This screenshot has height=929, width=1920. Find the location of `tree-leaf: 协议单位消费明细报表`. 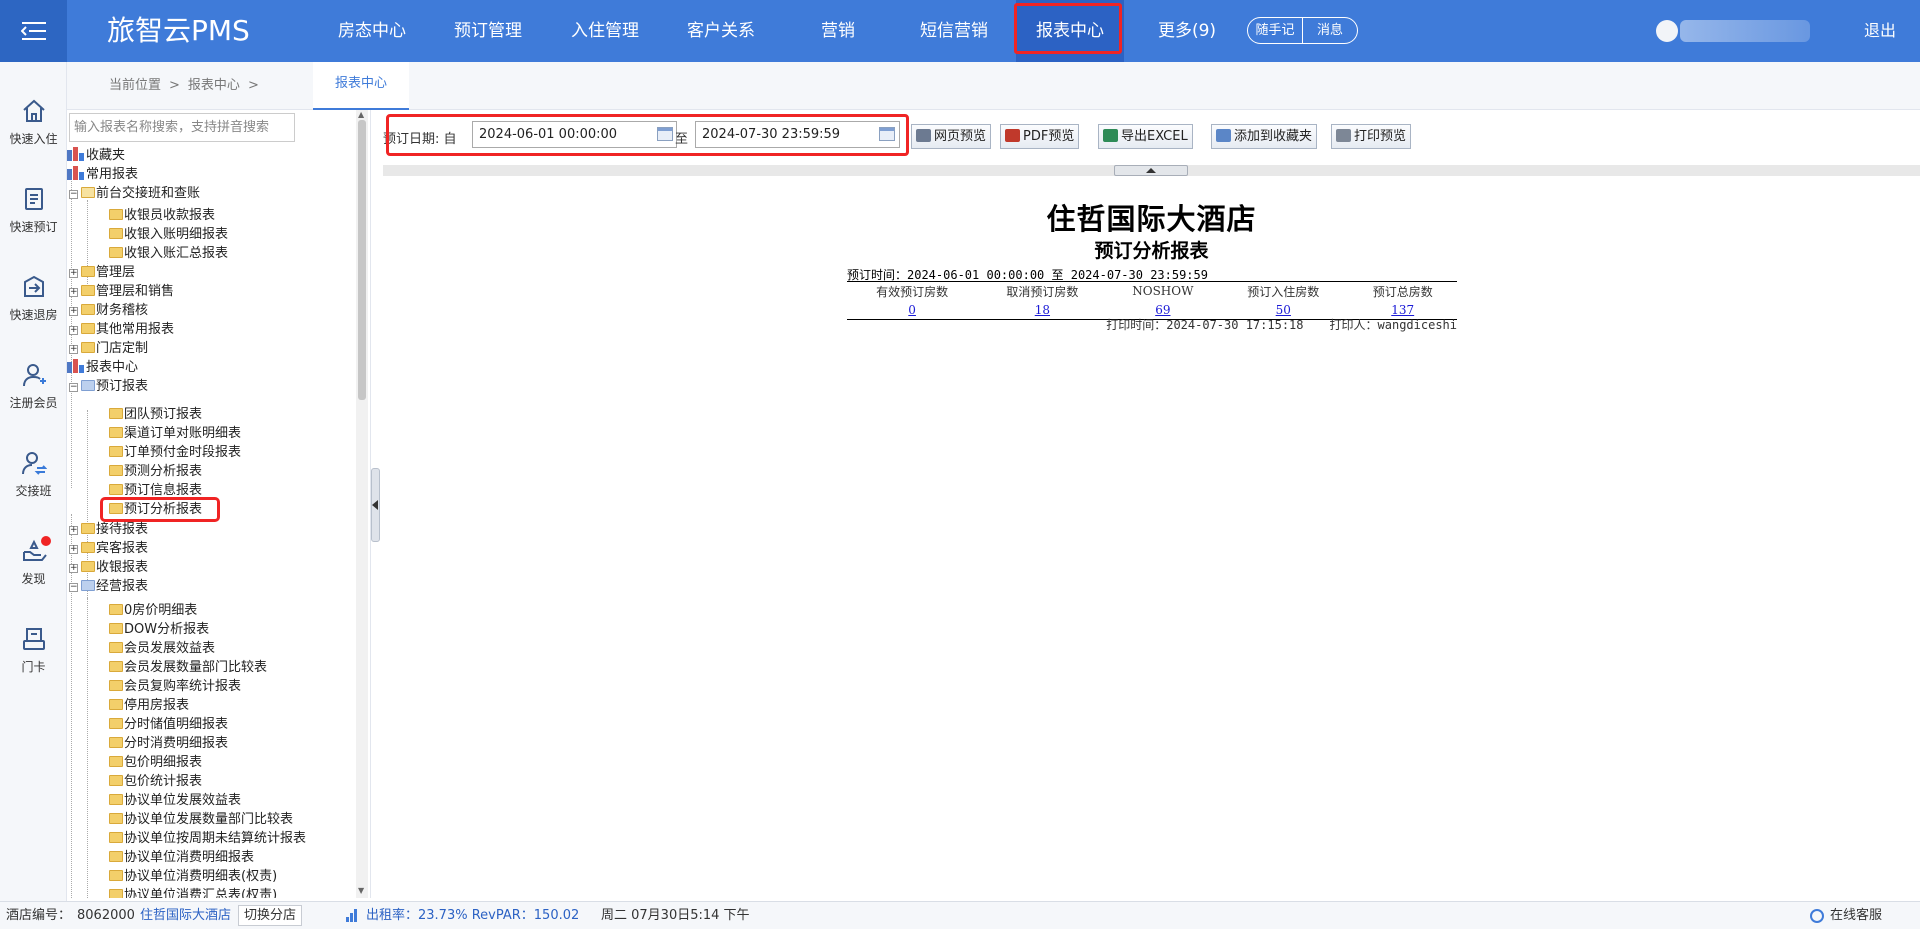

tree-leaf: 协议单位消费明细报表 is located at coordinates (181, 857).